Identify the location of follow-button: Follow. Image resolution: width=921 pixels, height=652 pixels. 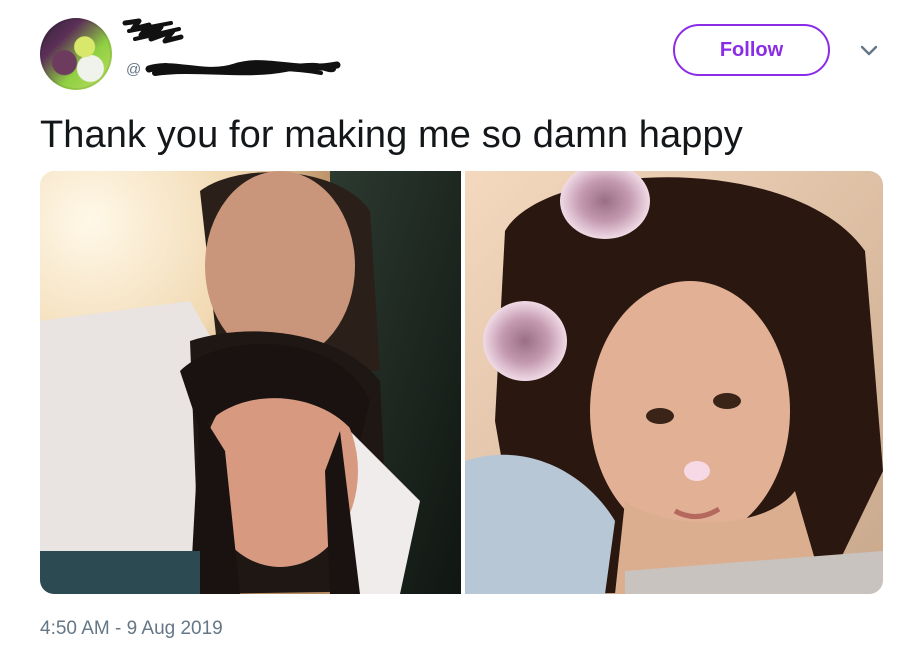
(751, 50).